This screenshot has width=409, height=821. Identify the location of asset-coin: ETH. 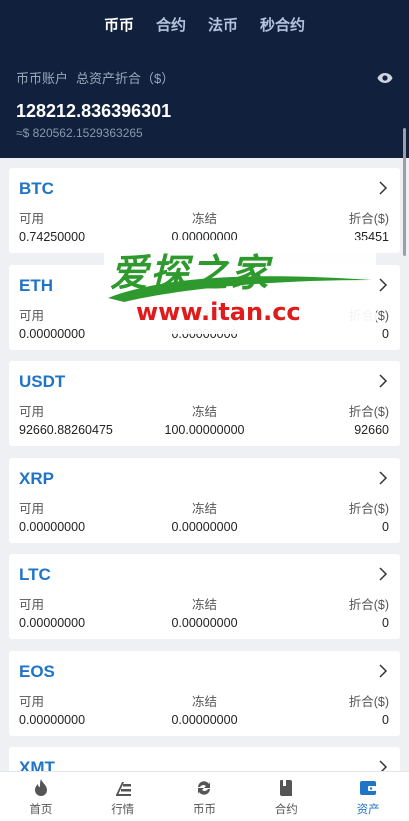
(36, 285).